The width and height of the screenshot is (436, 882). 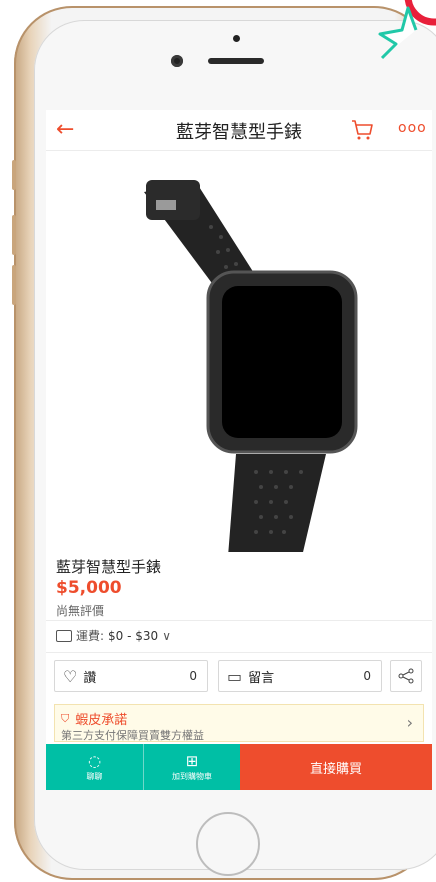 I want to click on phone-side-button, so click(x=14, y=175).